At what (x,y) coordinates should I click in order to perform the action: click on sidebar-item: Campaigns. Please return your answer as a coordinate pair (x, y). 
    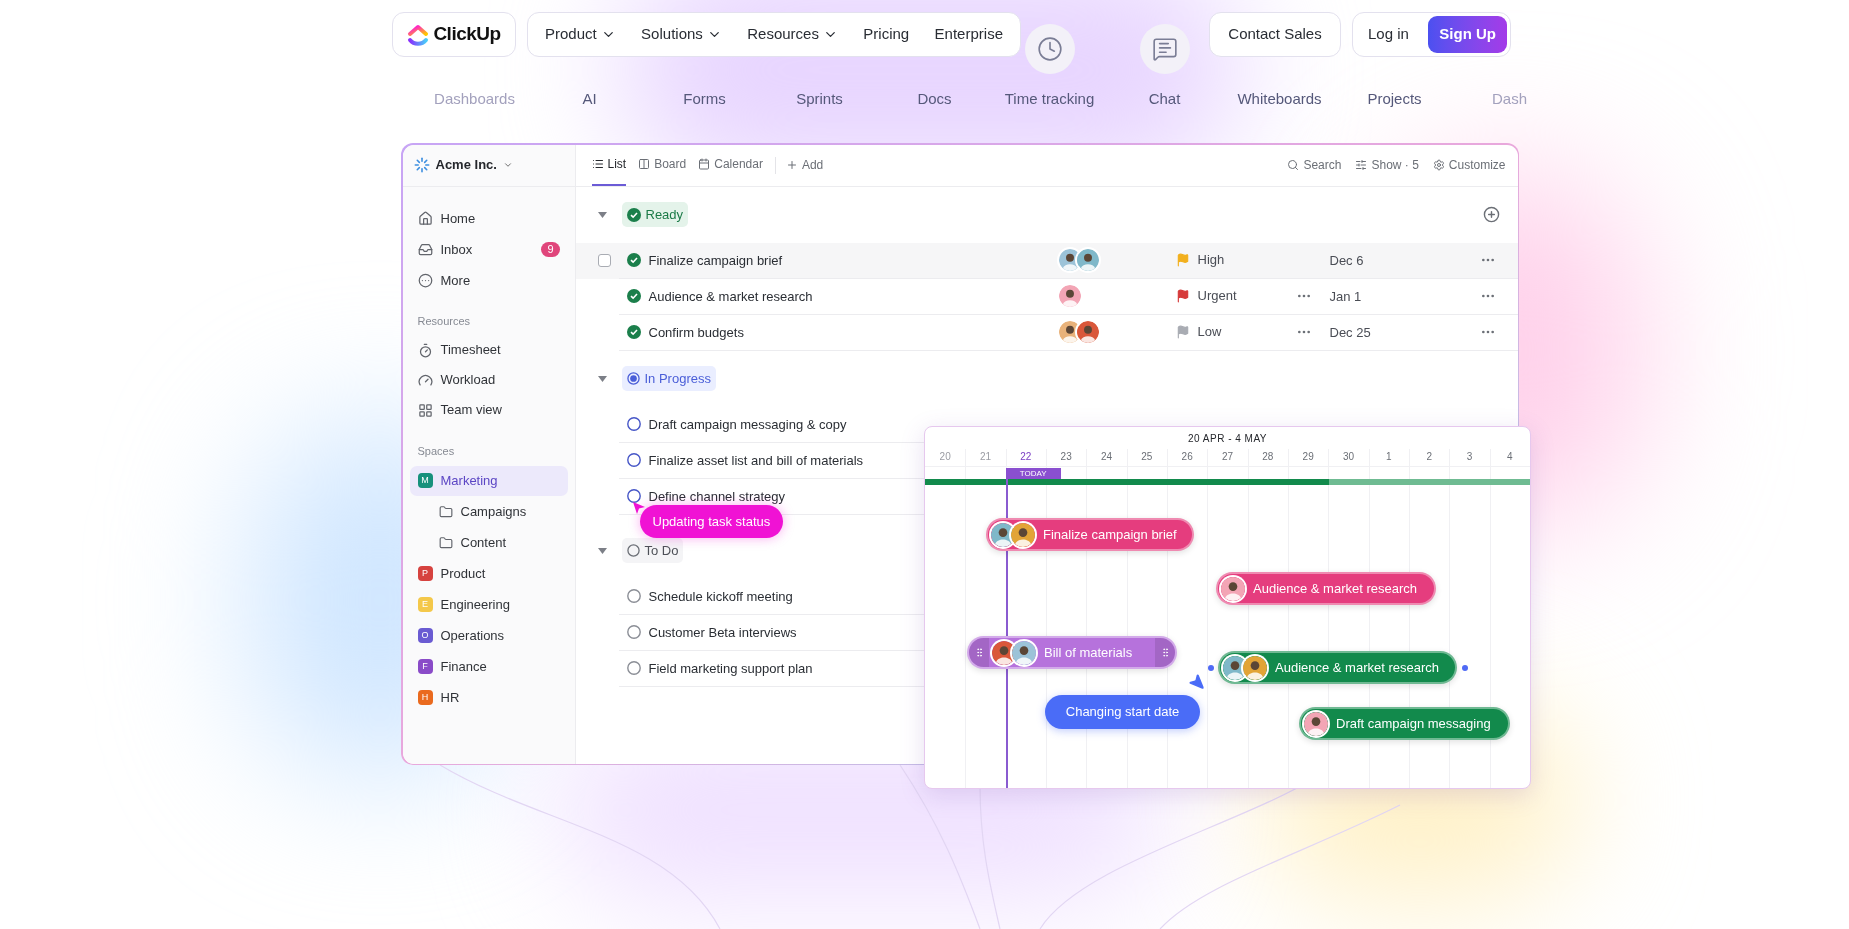
    Looking at the image, I should click on (488, 511).